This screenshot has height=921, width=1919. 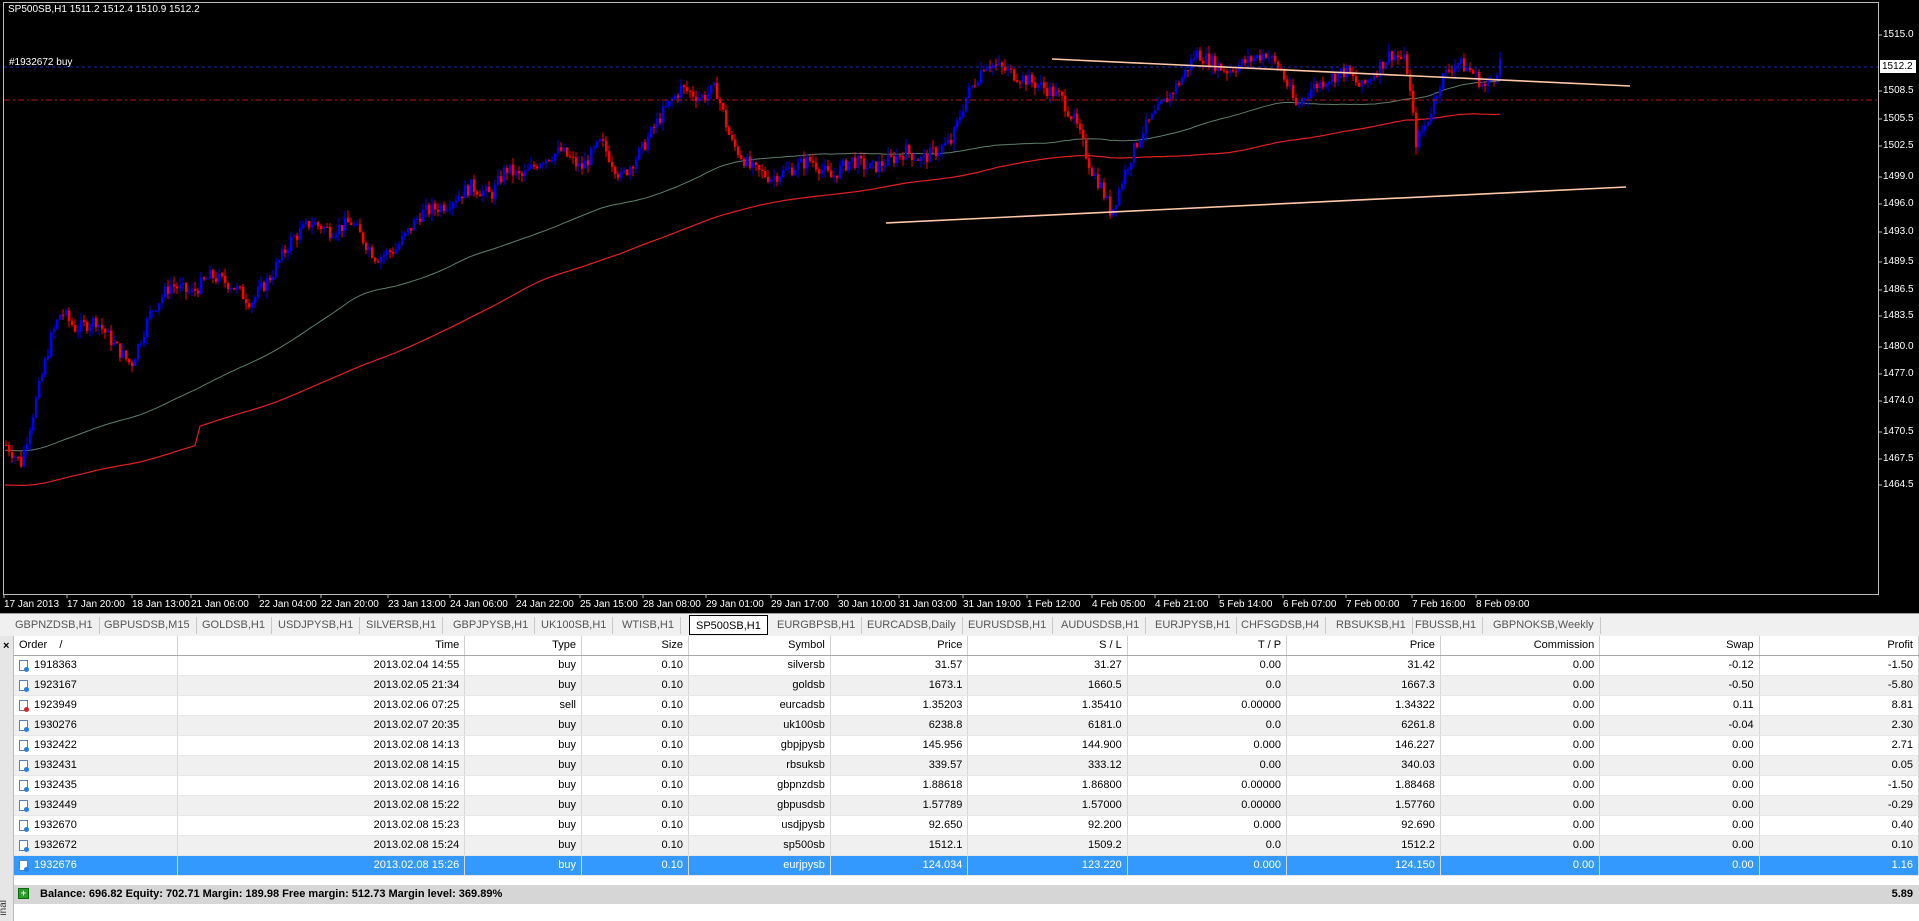 What do you see at coordinates (1363, 725) in the screenshot?
I see `cell-cur-price: 6261.8` at bounding box center [1363, 725].